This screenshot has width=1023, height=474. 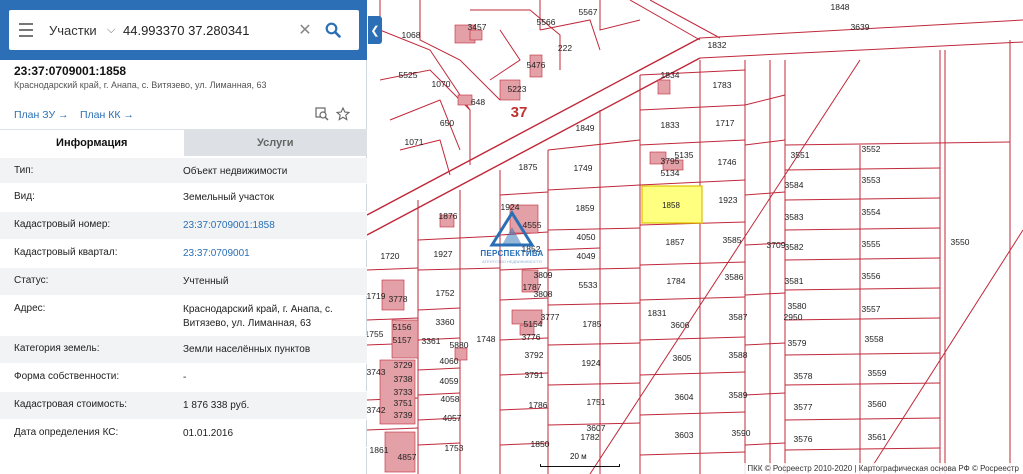 What do you see at coordinates (675, 242) in the screenshot?
I see `svg-text: 1857` at bounding box center [675, 242].